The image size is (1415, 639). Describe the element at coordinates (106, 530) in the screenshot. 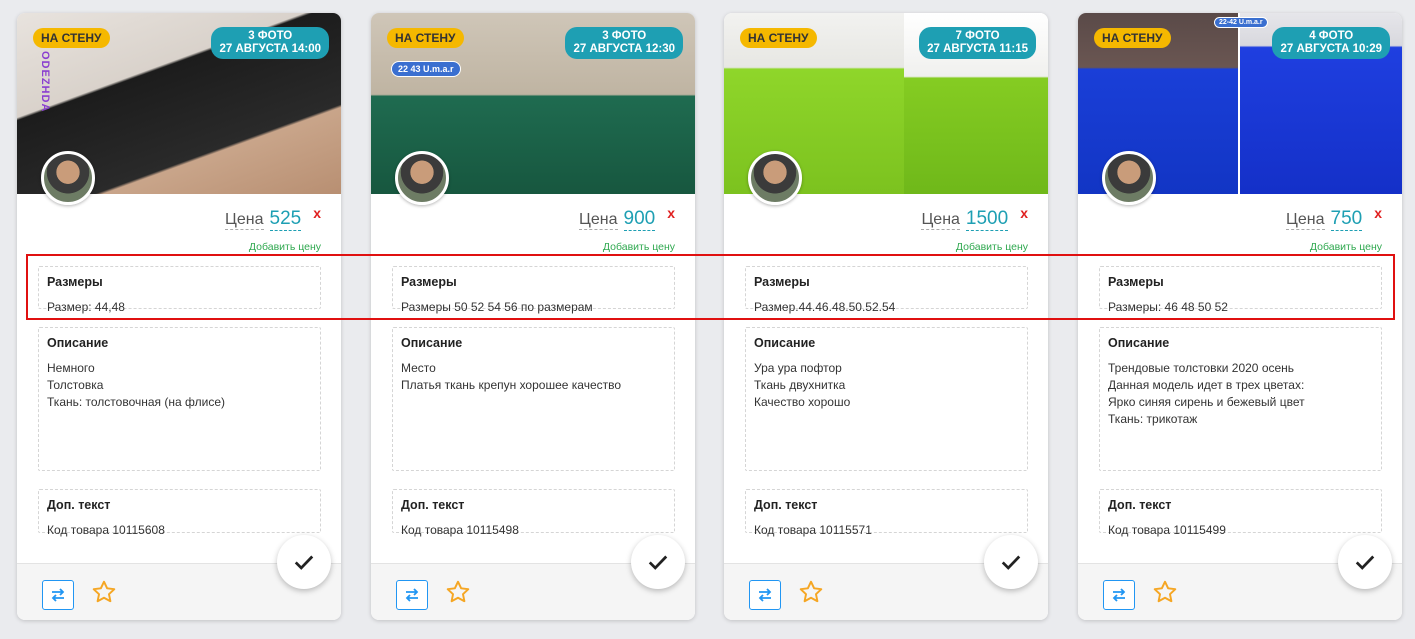

I see `extra-text: Код товара 10115608` at that location.